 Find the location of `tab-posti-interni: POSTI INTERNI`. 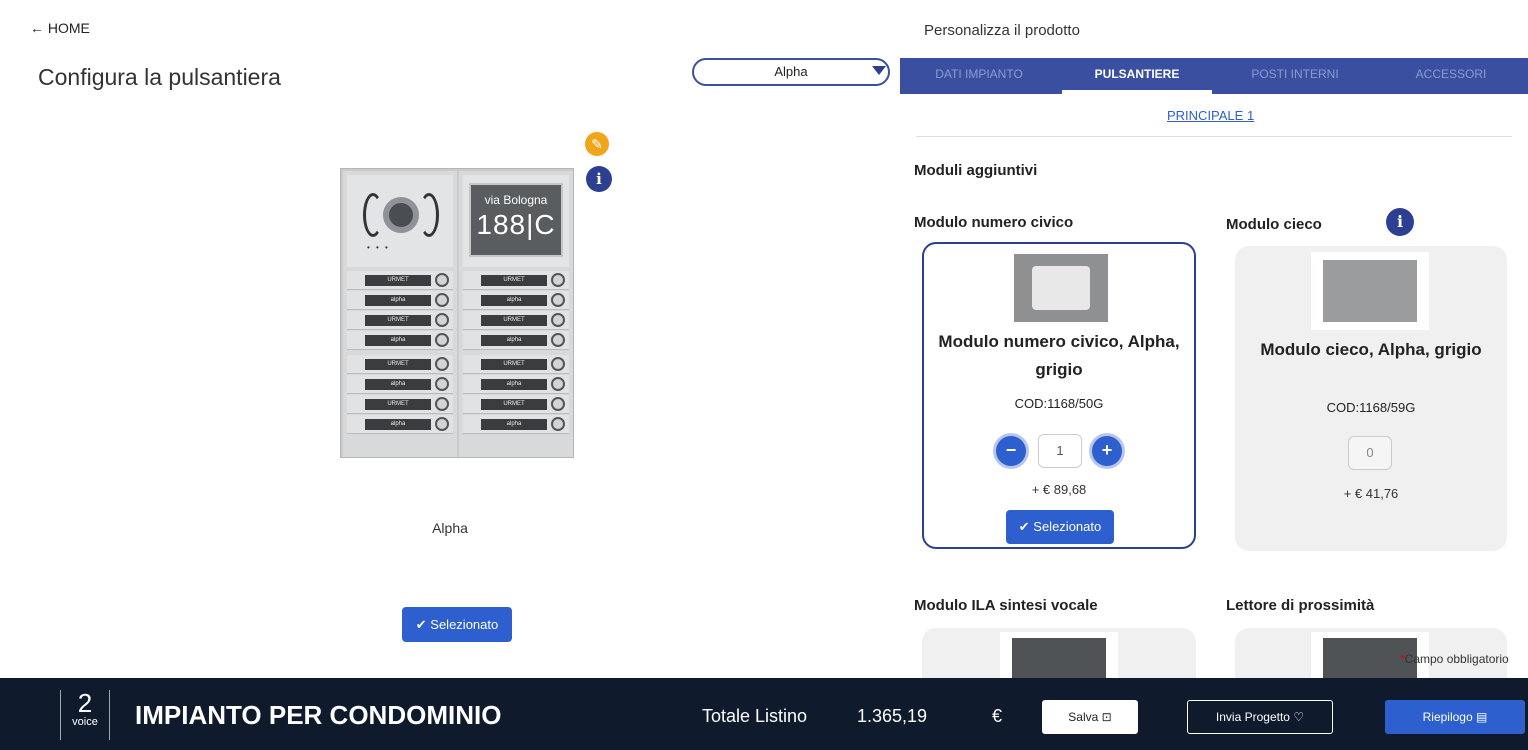

tab-posti-interni: POSTI INTERNI is located at coordinates (1295, 76).